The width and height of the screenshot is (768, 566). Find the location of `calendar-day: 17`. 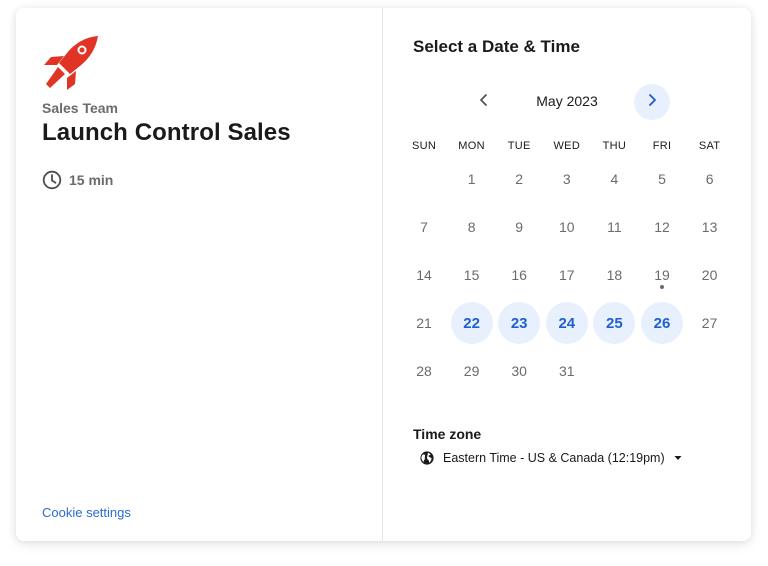

calendar-day: 17 is located at coordinates (567, 275).